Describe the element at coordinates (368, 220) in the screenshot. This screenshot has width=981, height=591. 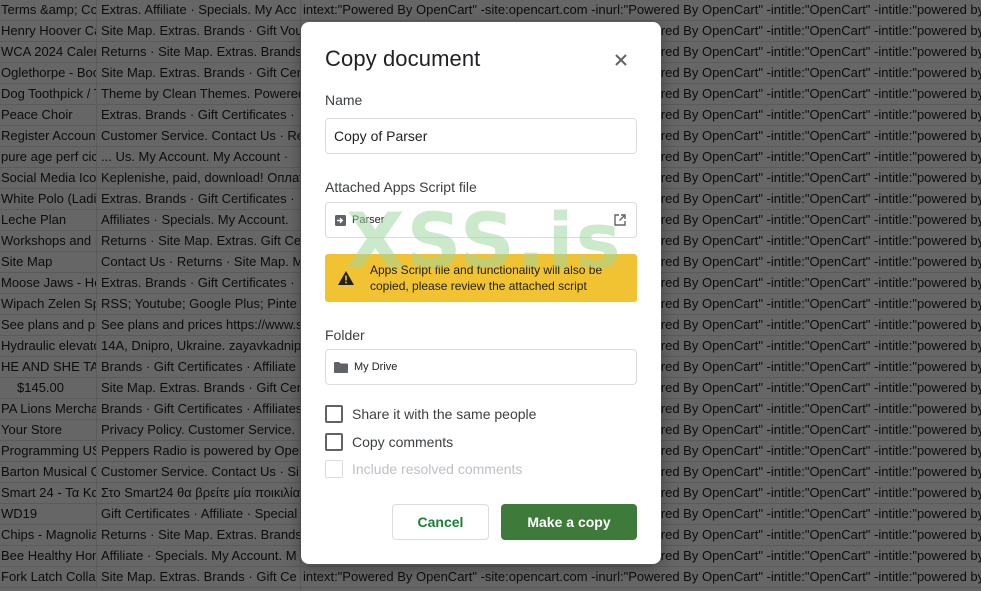
I see `script-name: Parser` at that location.